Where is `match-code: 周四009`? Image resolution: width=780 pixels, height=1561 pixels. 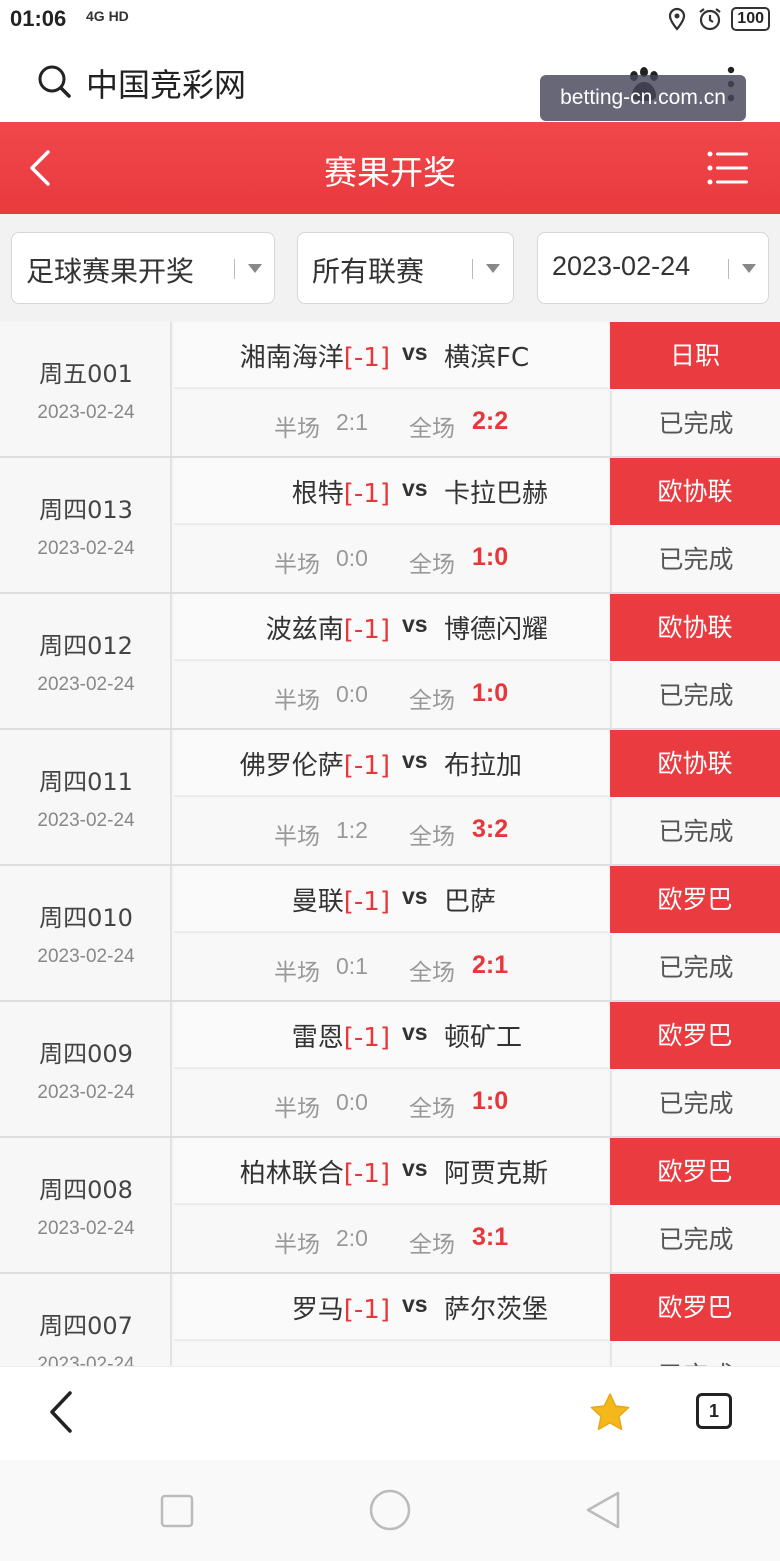
match-code: 周四009 is located at coordinates (86, 1054).